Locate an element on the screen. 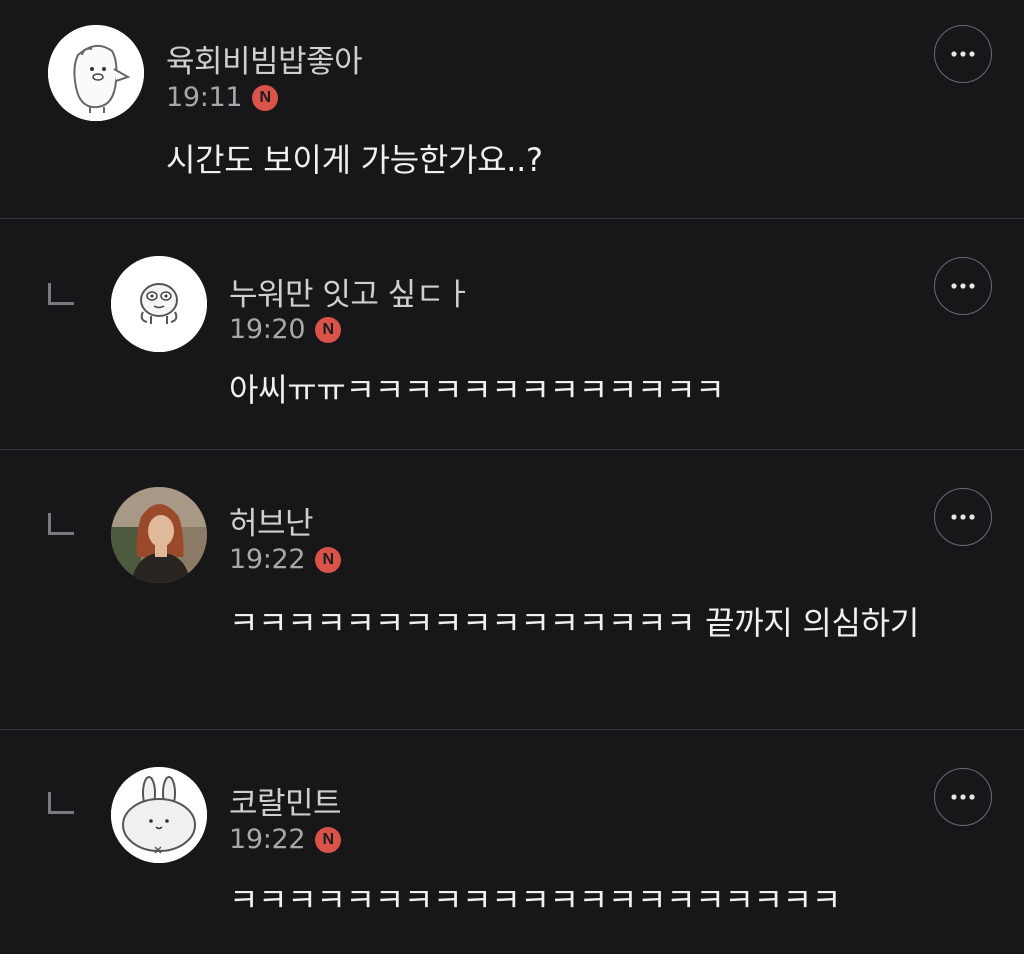 The height and width of the screenshot is (954, 1024). comment-meta: 19:20 N is located at coordinates (285, 329).